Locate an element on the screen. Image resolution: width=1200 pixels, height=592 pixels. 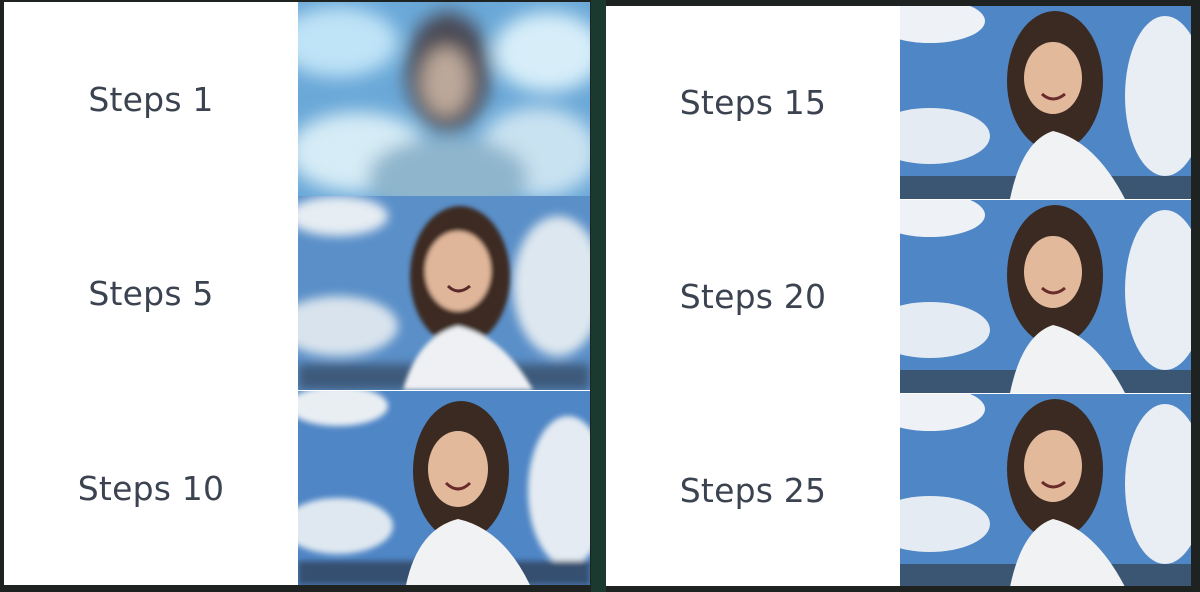
panel-divider is located at coordinates (598, 296).